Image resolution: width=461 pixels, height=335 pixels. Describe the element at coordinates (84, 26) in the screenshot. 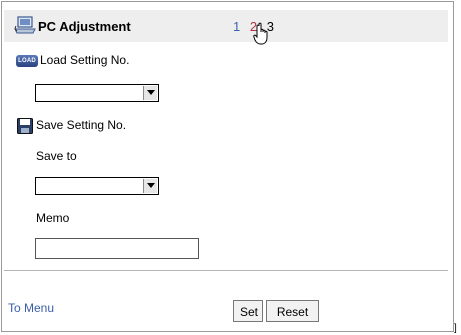

I see `page-title: PC Adjustment` at that location.